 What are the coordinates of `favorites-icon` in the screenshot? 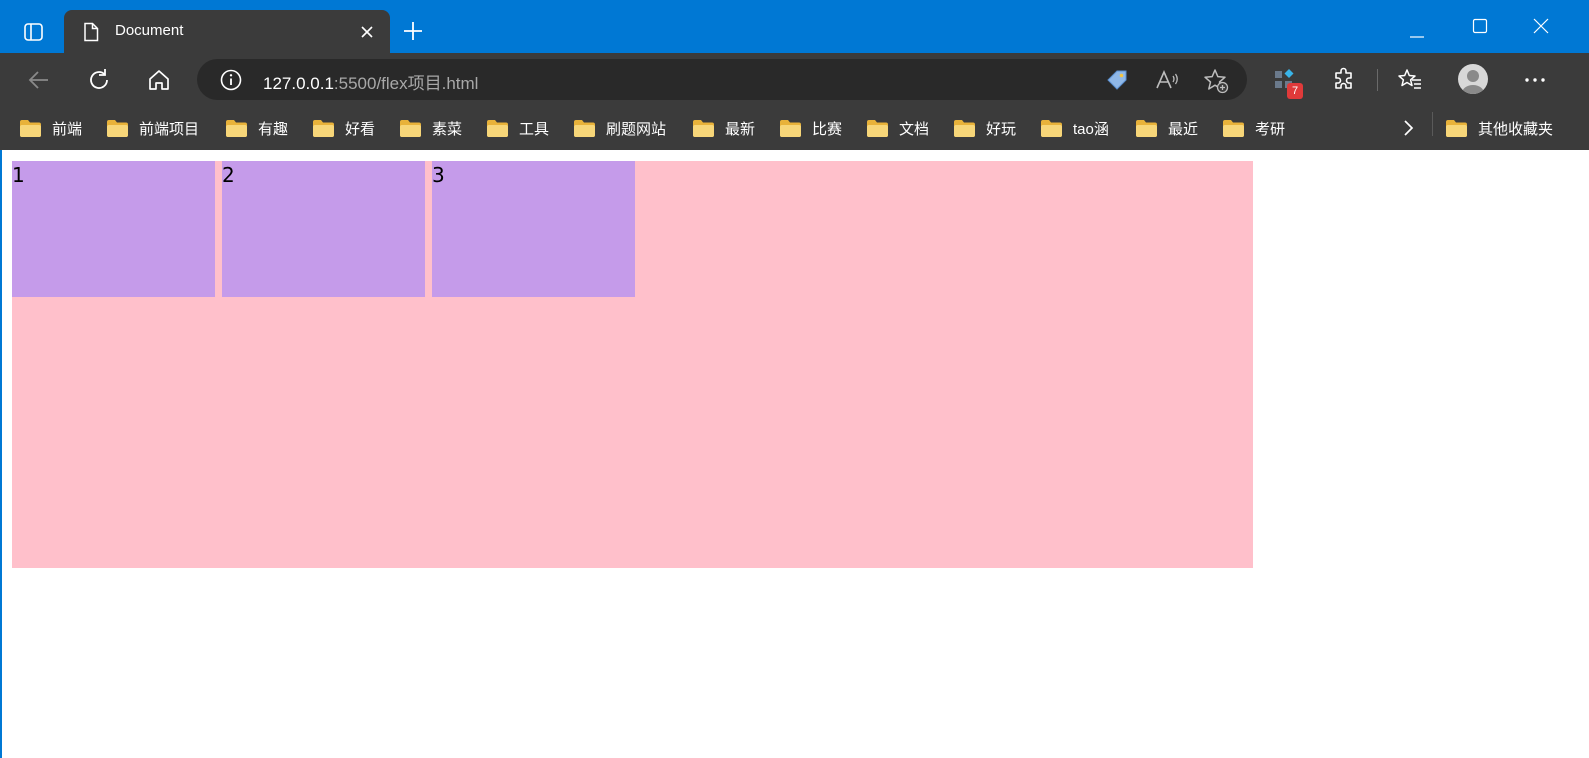 It's located at (1410, 80).